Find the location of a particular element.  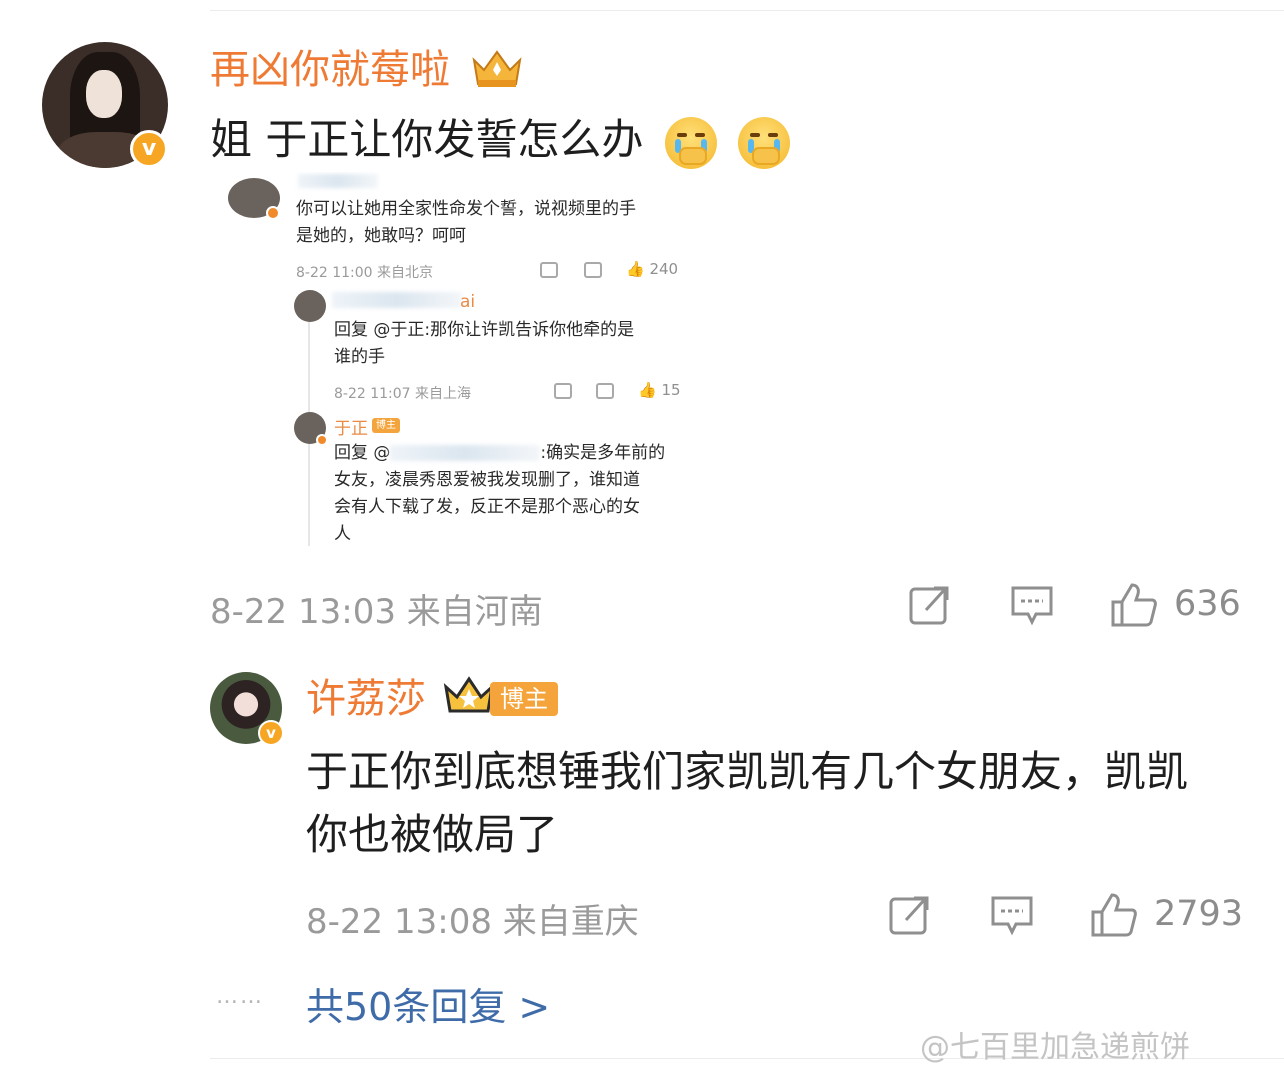

like-count: 636 is located at coordinates (1207, 604).